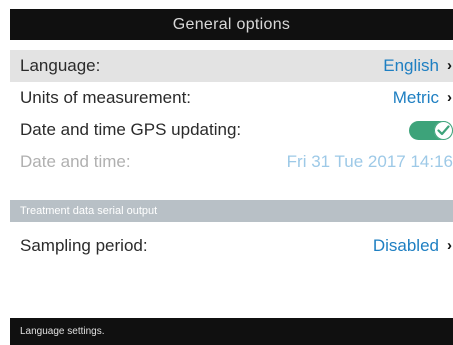 The height and width of the screenshot is (345, 453). I want to click on language-value: English, so click(411, 65).